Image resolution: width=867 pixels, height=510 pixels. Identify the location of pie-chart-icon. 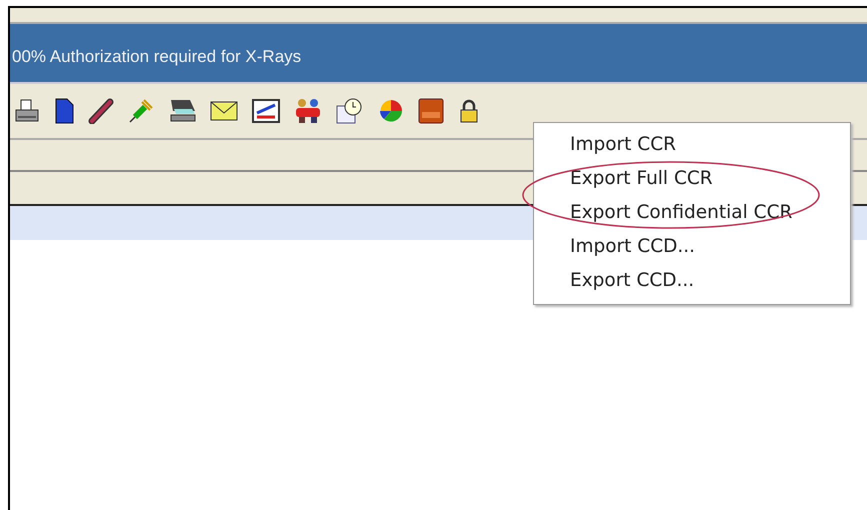
(391, 111).